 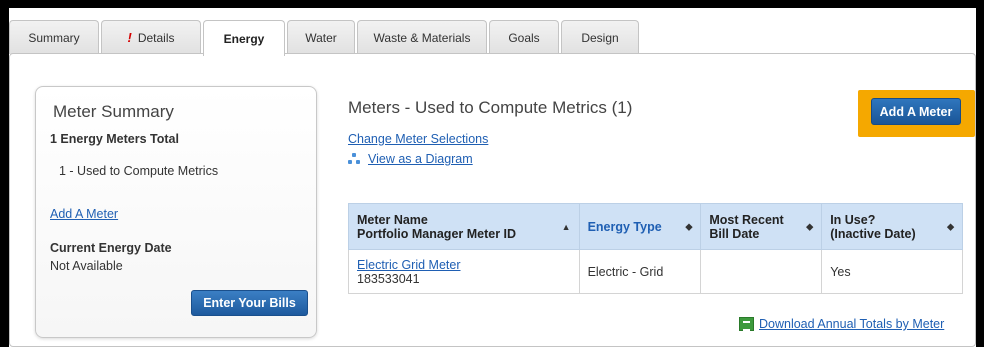 I want to click on add-meter-button: Add A Meter, so click(x=916, y=111).